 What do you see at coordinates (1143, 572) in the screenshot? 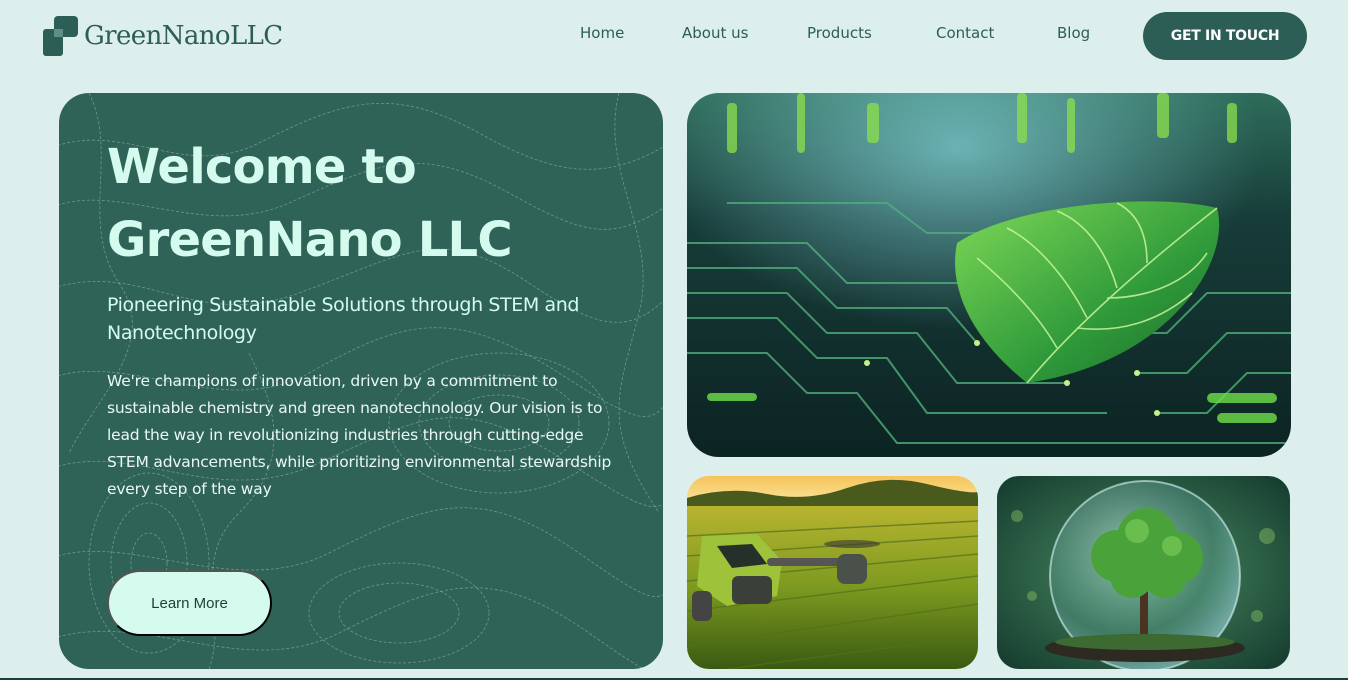
I see `tree-globe-image` at bounding box center [1143, 572].